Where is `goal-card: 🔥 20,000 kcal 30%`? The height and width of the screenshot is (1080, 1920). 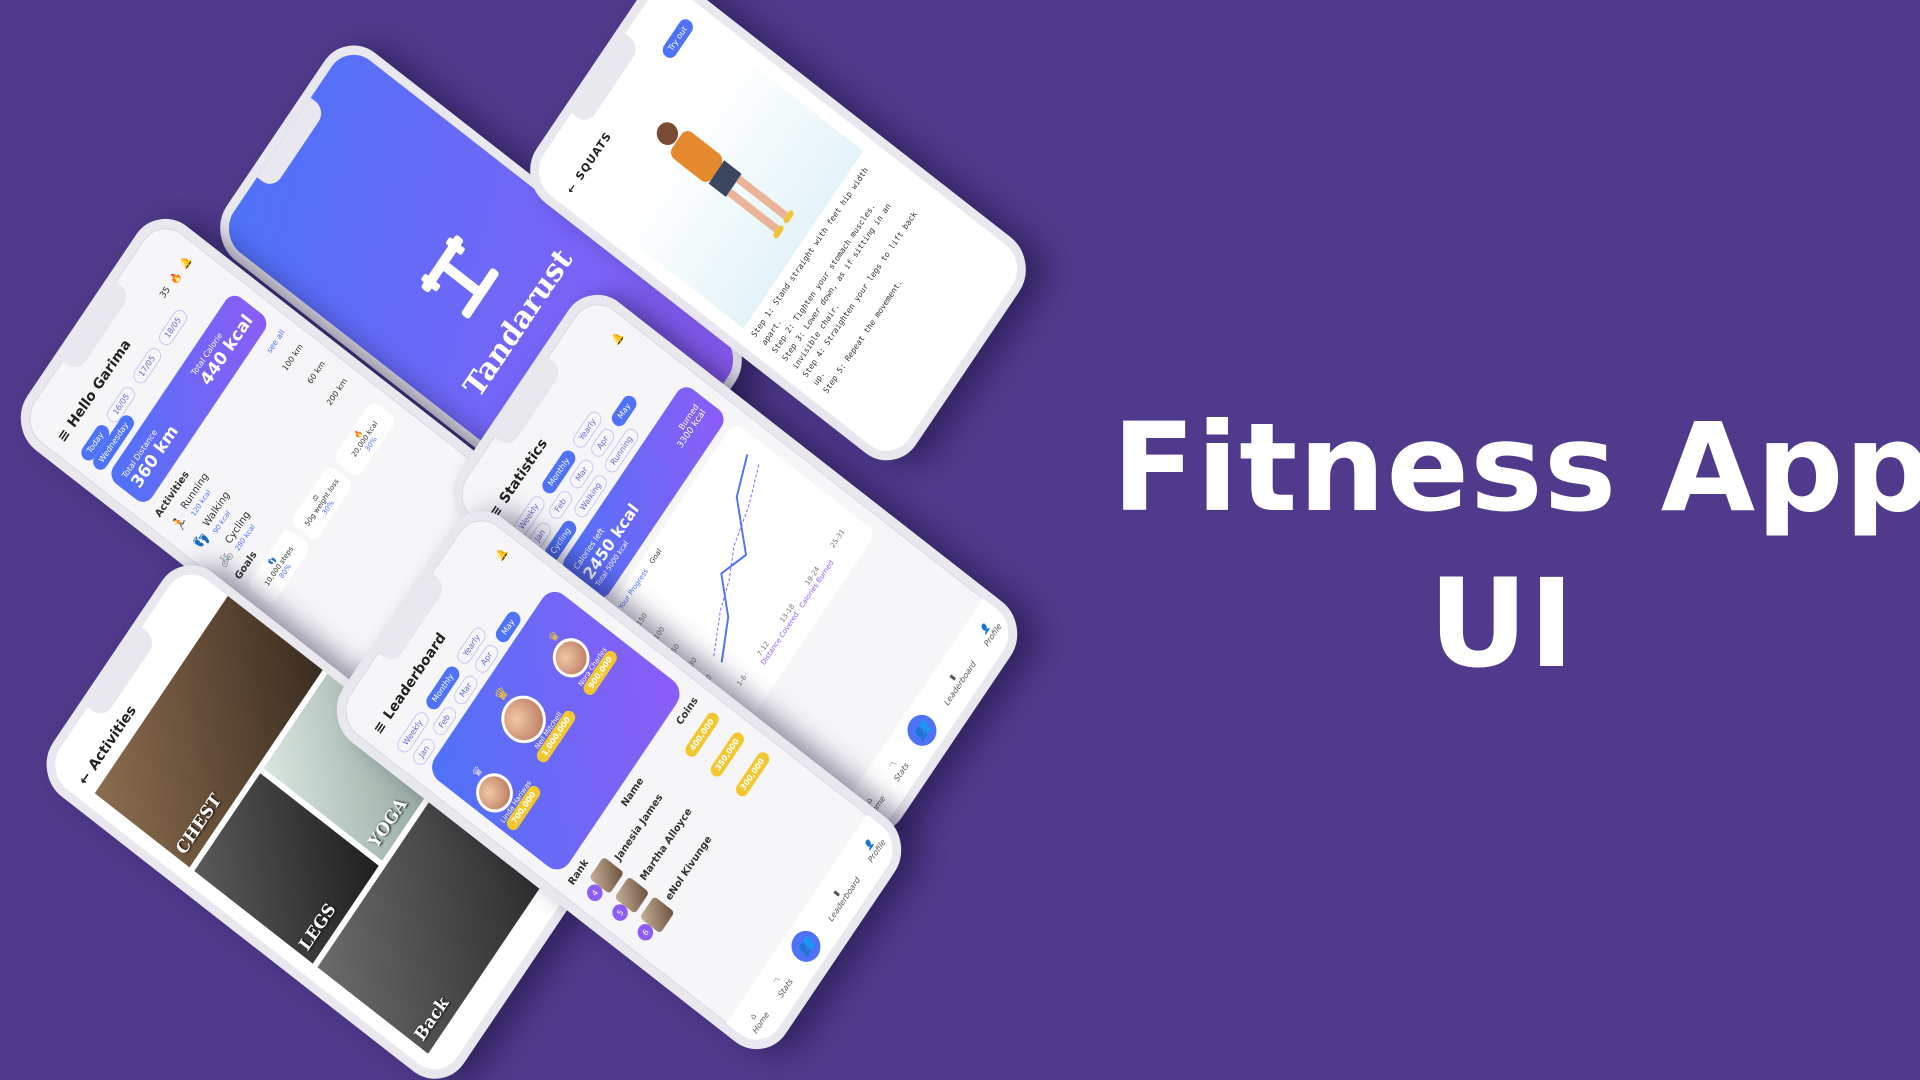 goal-card: 🔥 20,000 kcal 30% is located at coordinates (365, 439).